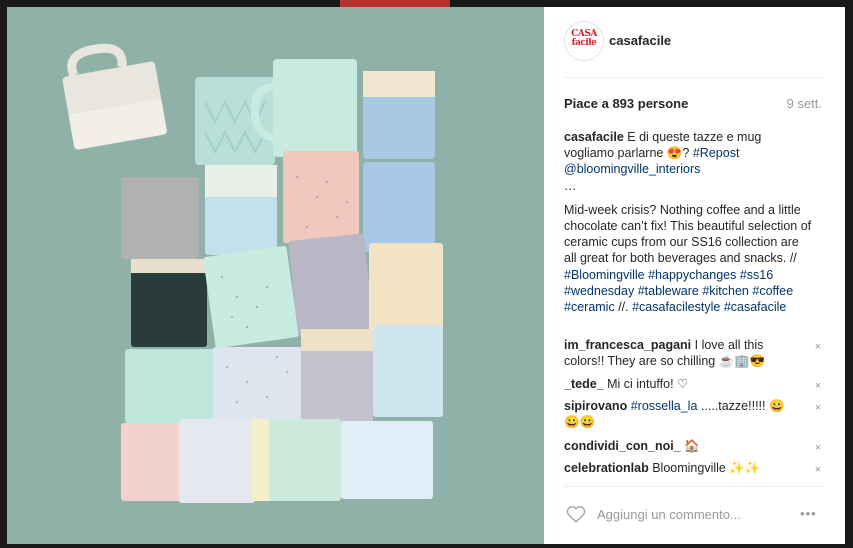  I want to click on hashtag-link: #tableware, so click(668, 291).